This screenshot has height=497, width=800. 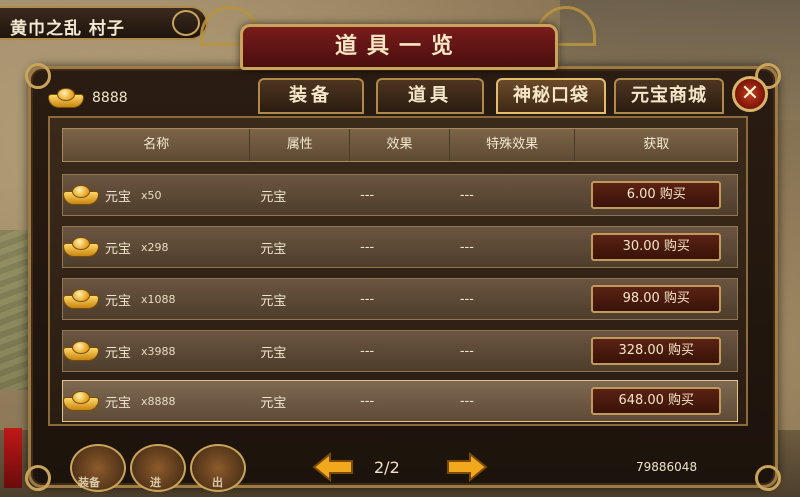 I want to click on item-amount: x3988, so click(x=158, y=351).